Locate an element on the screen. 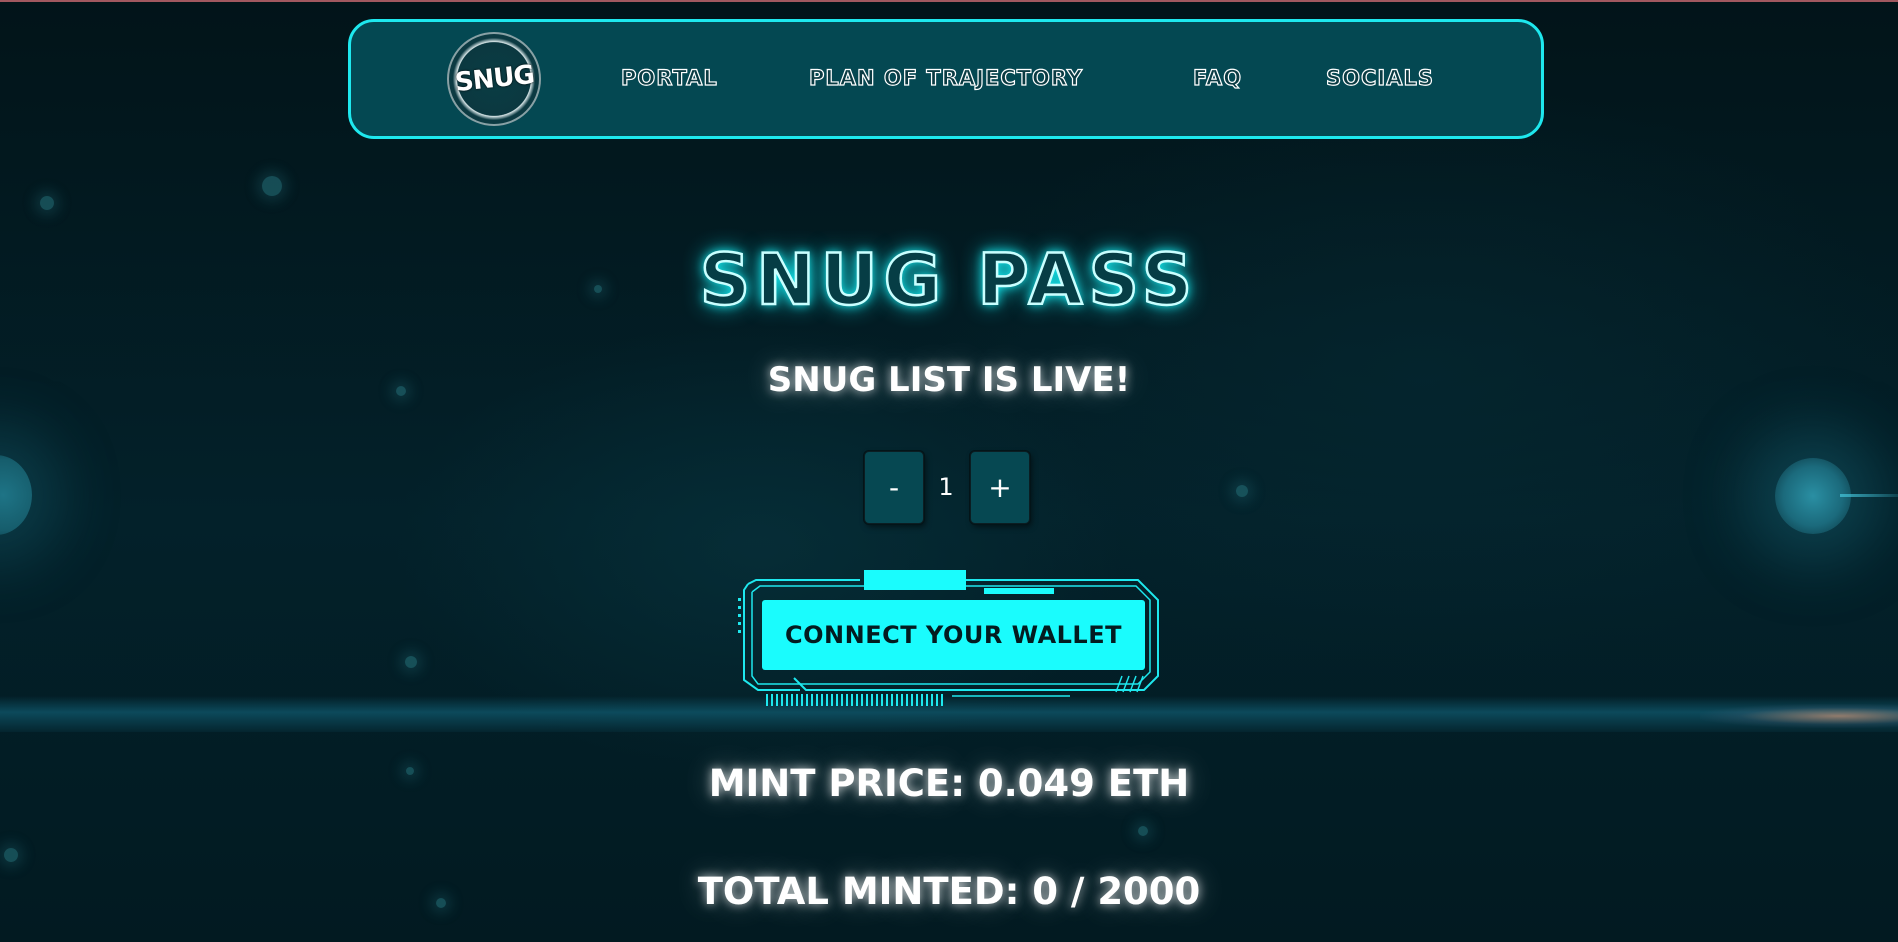 The height and width of the screenshot is (942, 1898). nav-link-faq: FAQ is located at coordinates (1217, 77).